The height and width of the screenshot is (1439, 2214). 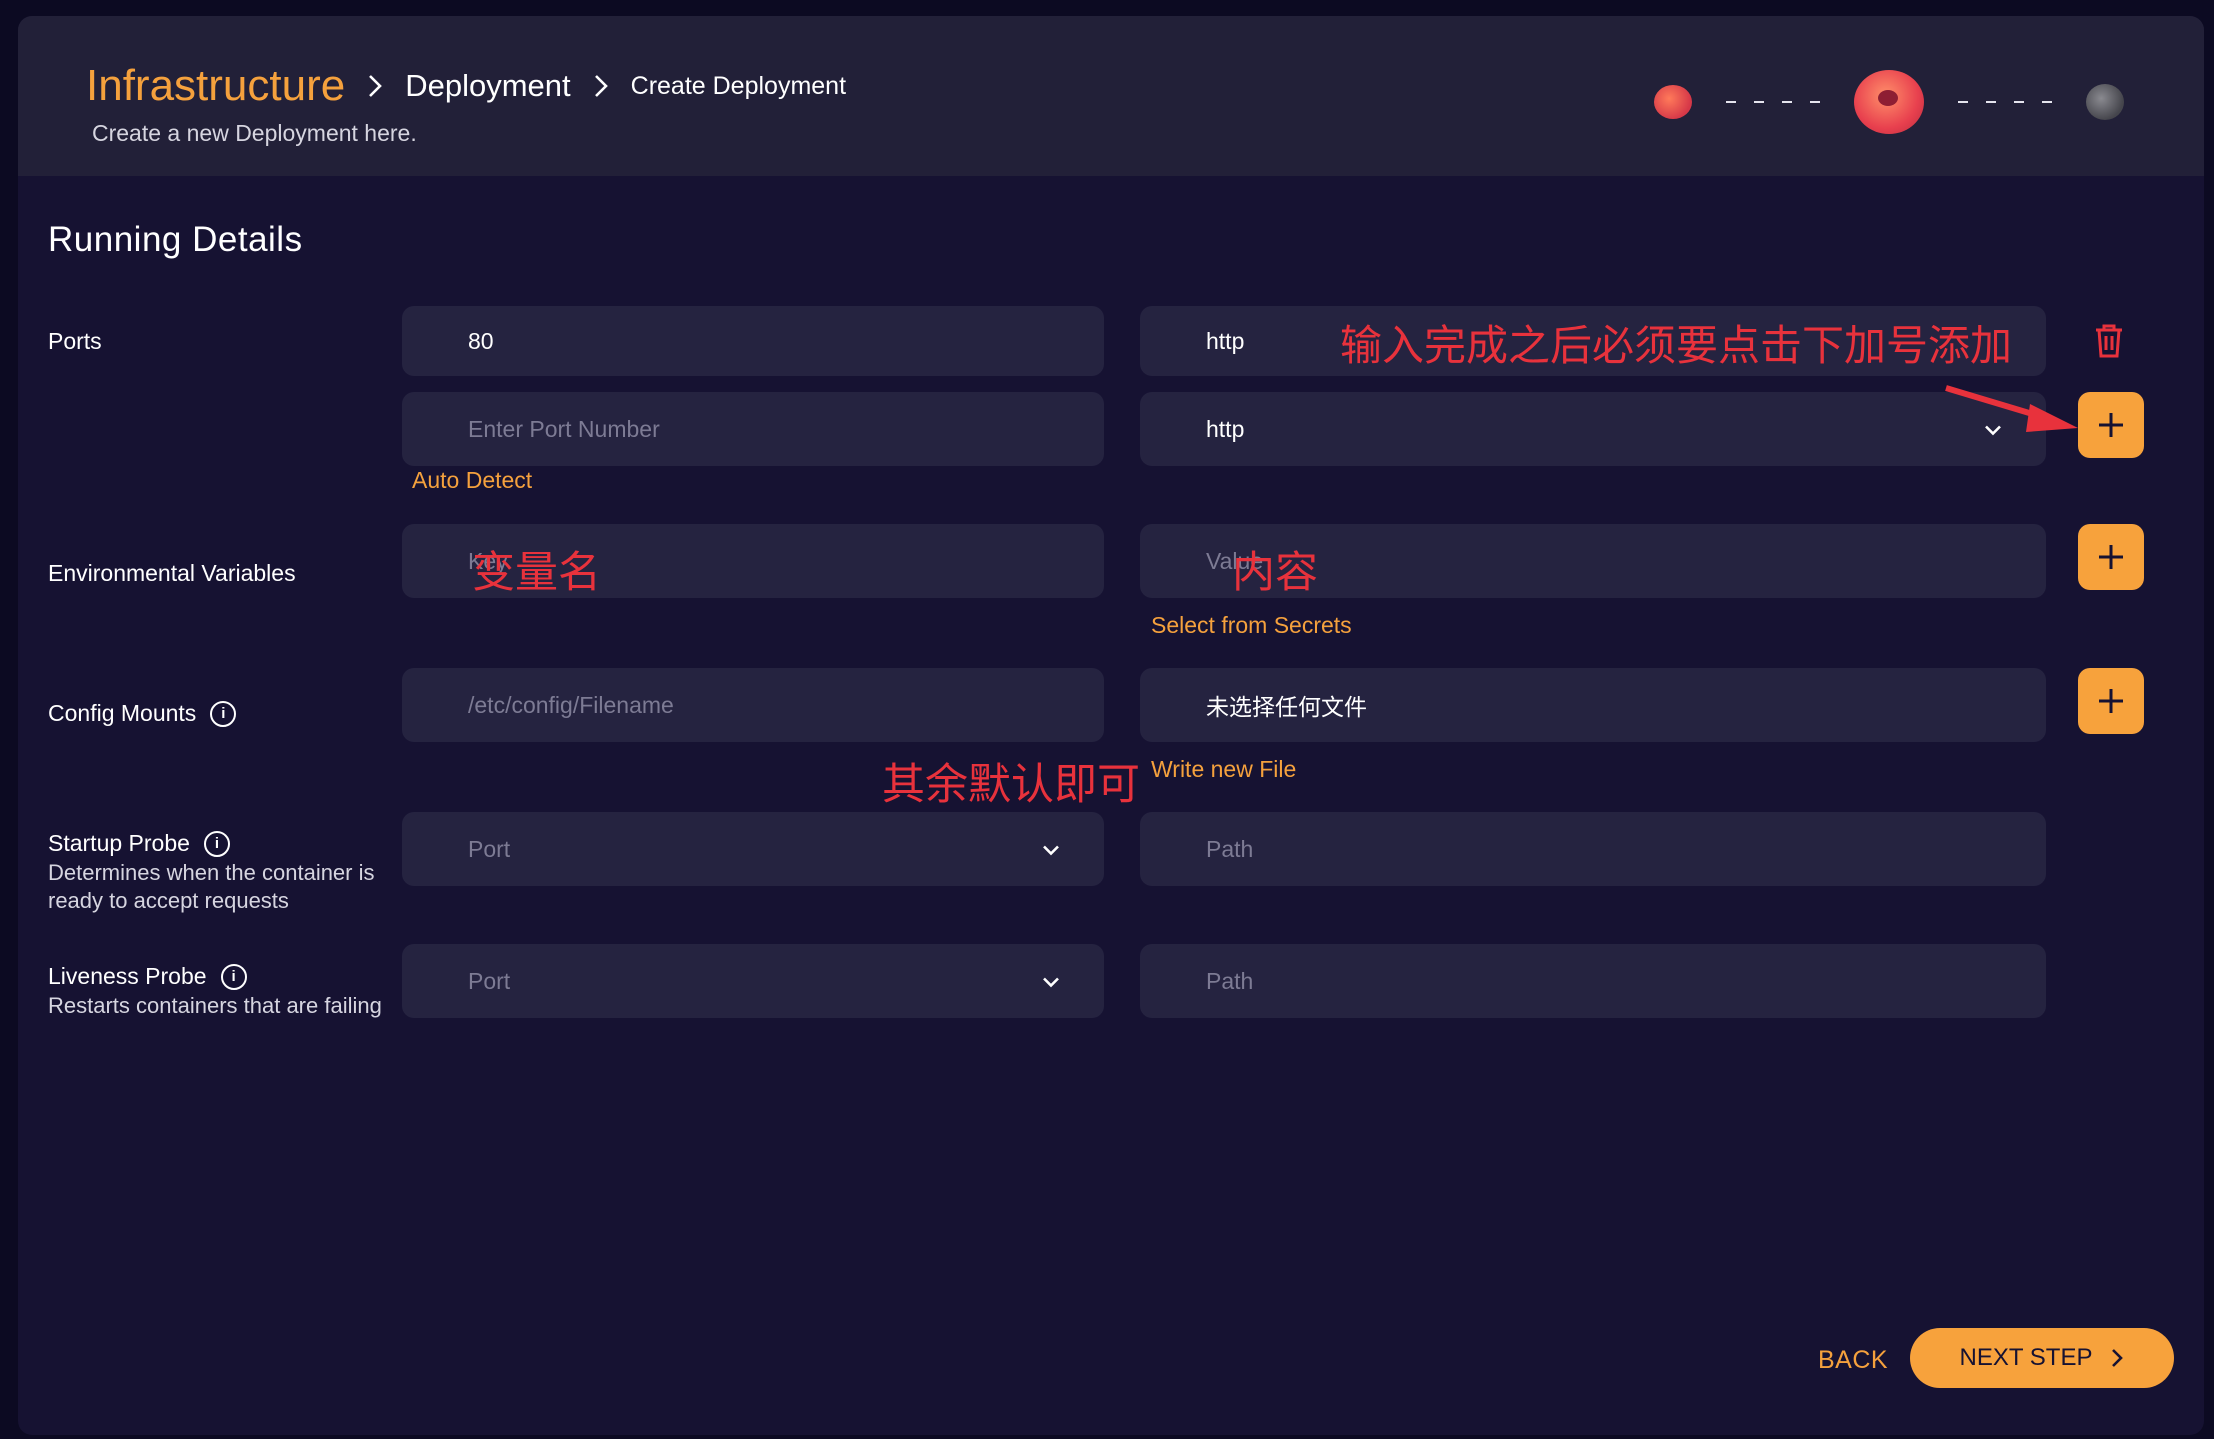 I want to click on add-config-mount-button, so click(x=2111, y=701).